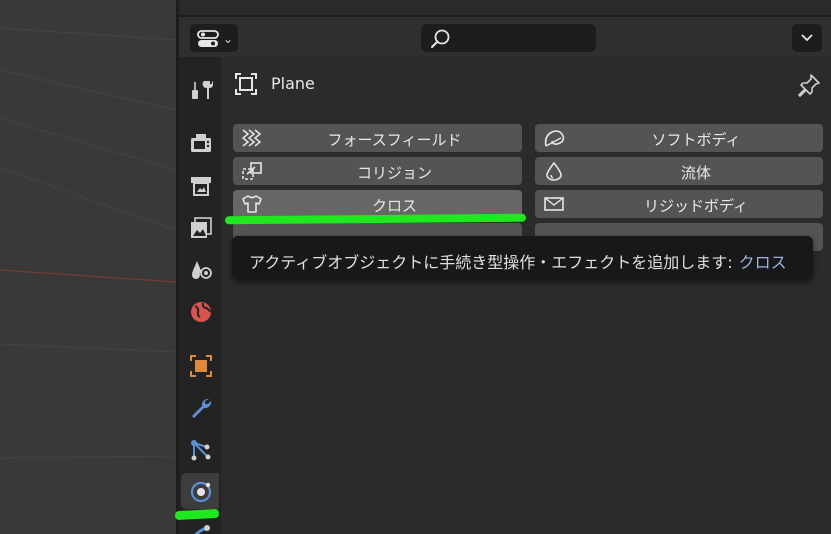 The height and width of the screenshot is (534, 831). I want to click on tab-particles, so click(200, 449).